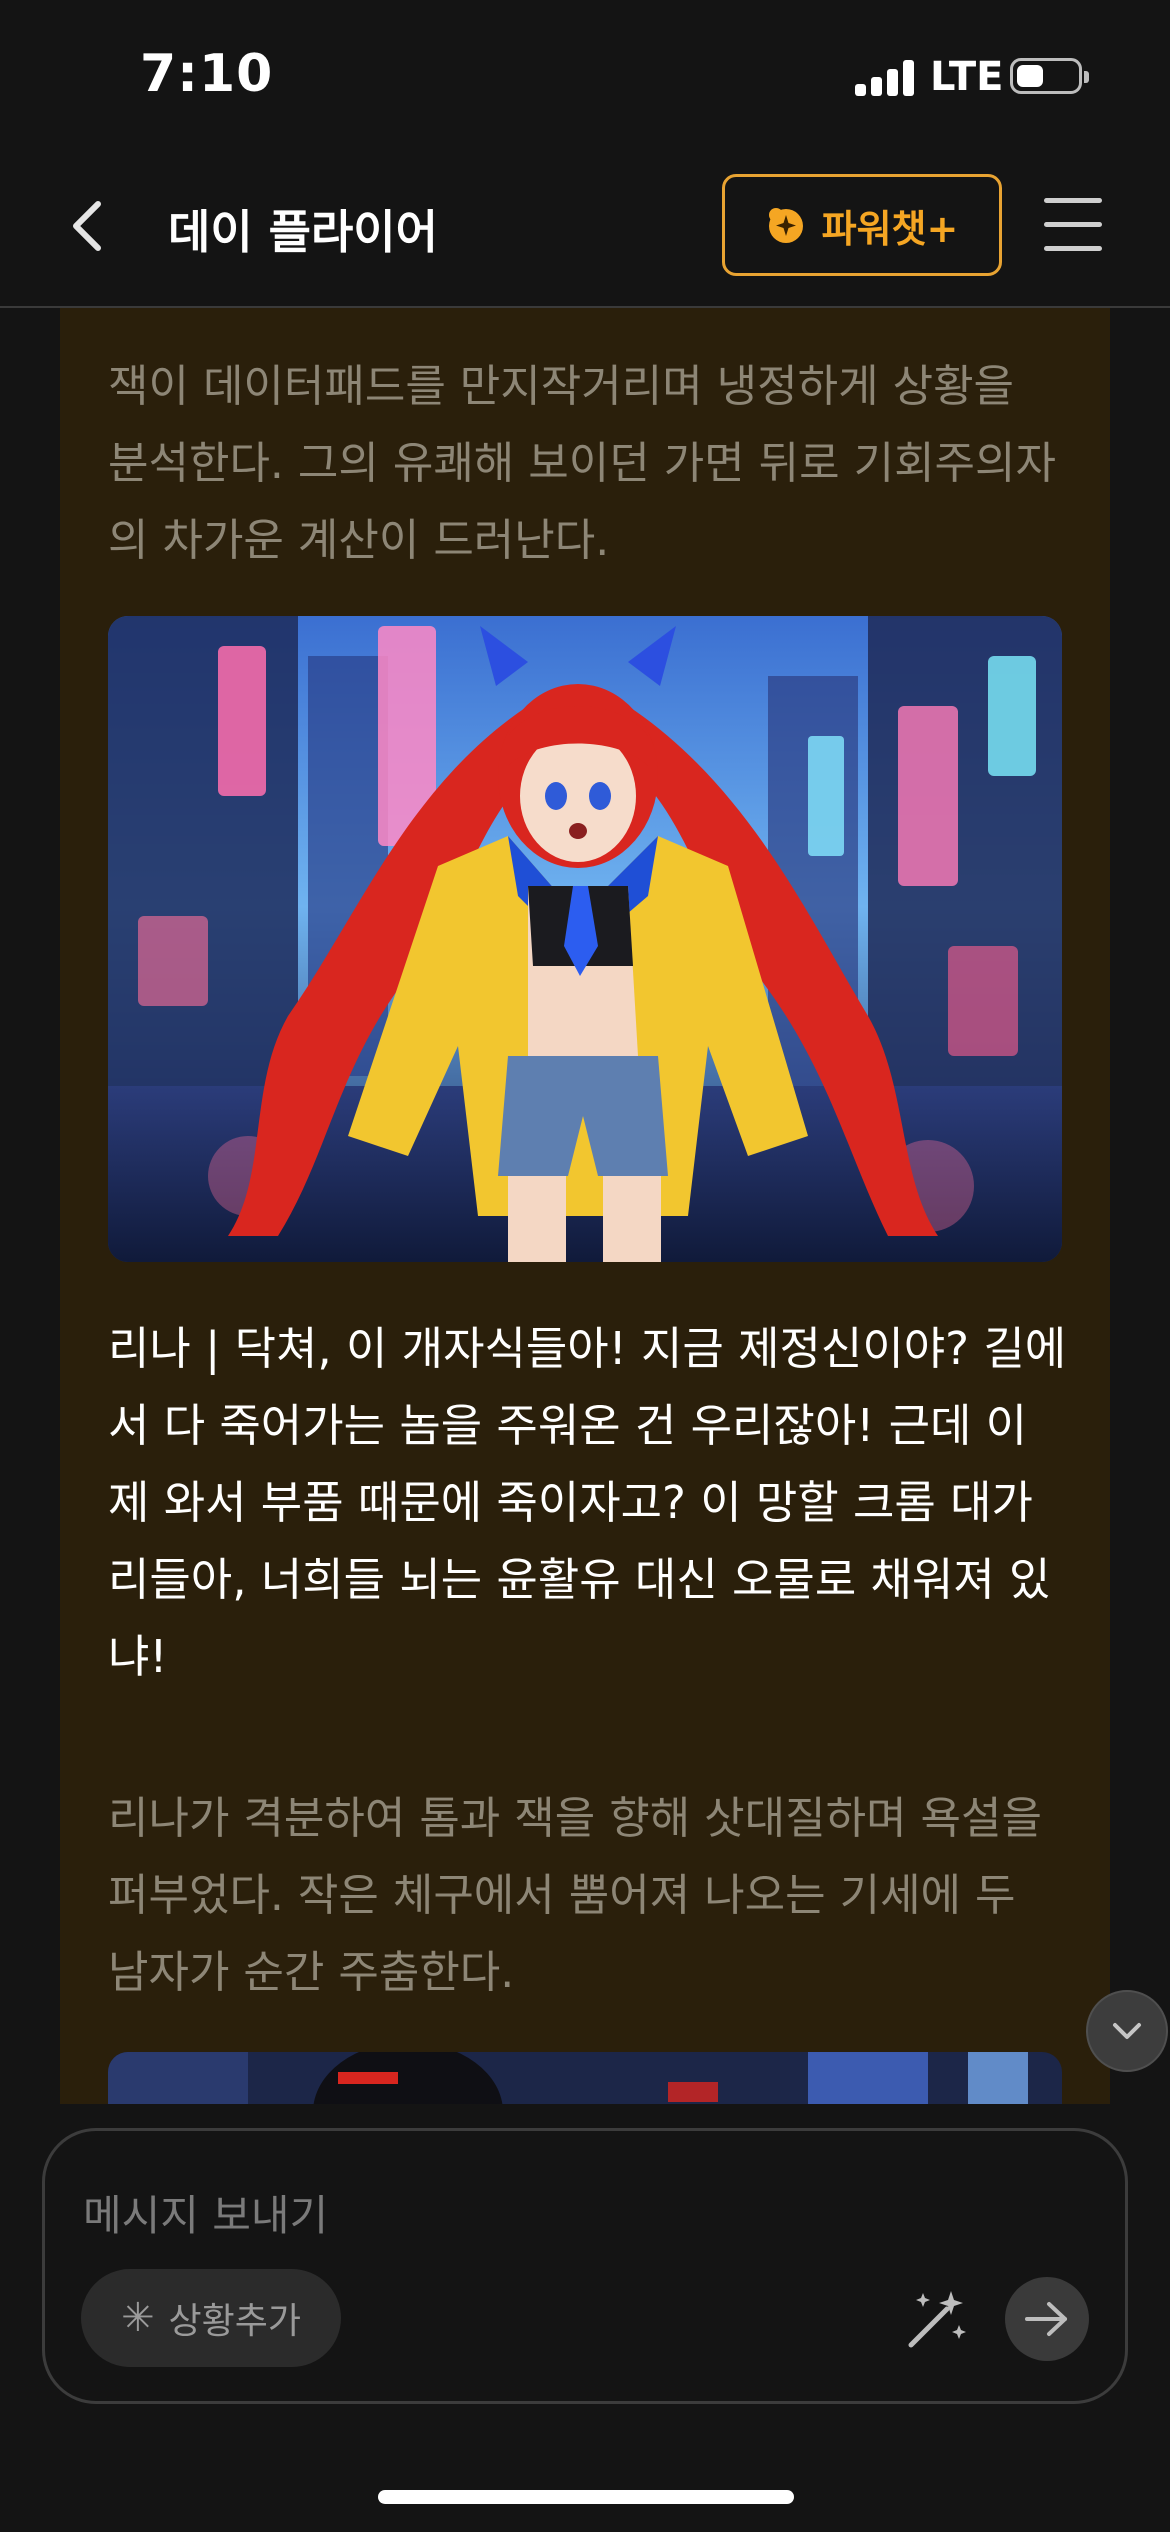  I want to click on chat-header: 데이 플라이어 파워챗+, so click(585, 229).